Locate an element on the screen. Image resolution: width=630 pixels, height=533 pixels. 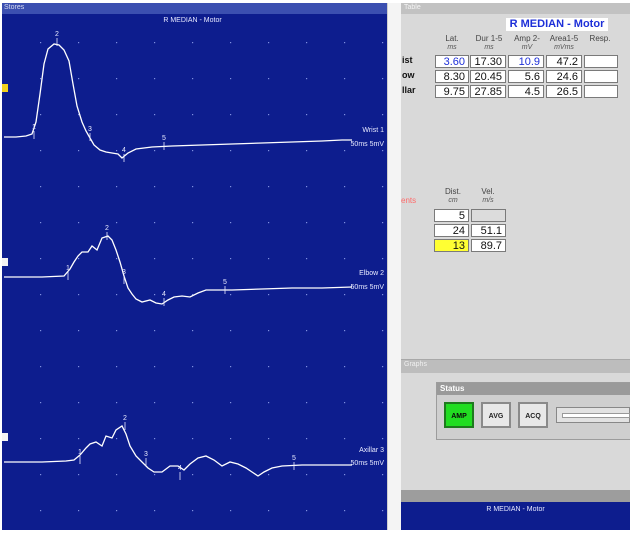
cell-lat: 3.60 is located at coordinates (452, 61).